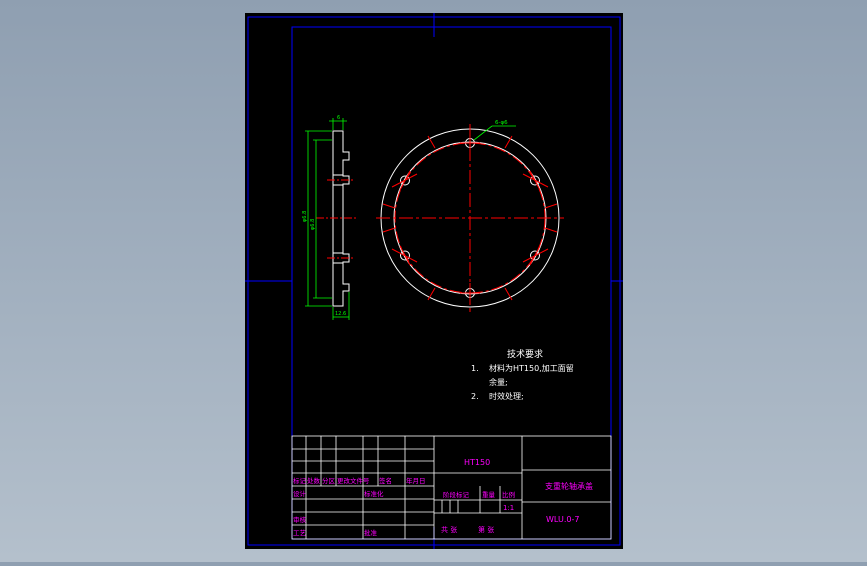 This screenshot has width=867, height=566. I want to click on header-date: 年月日, so click(416, 480).